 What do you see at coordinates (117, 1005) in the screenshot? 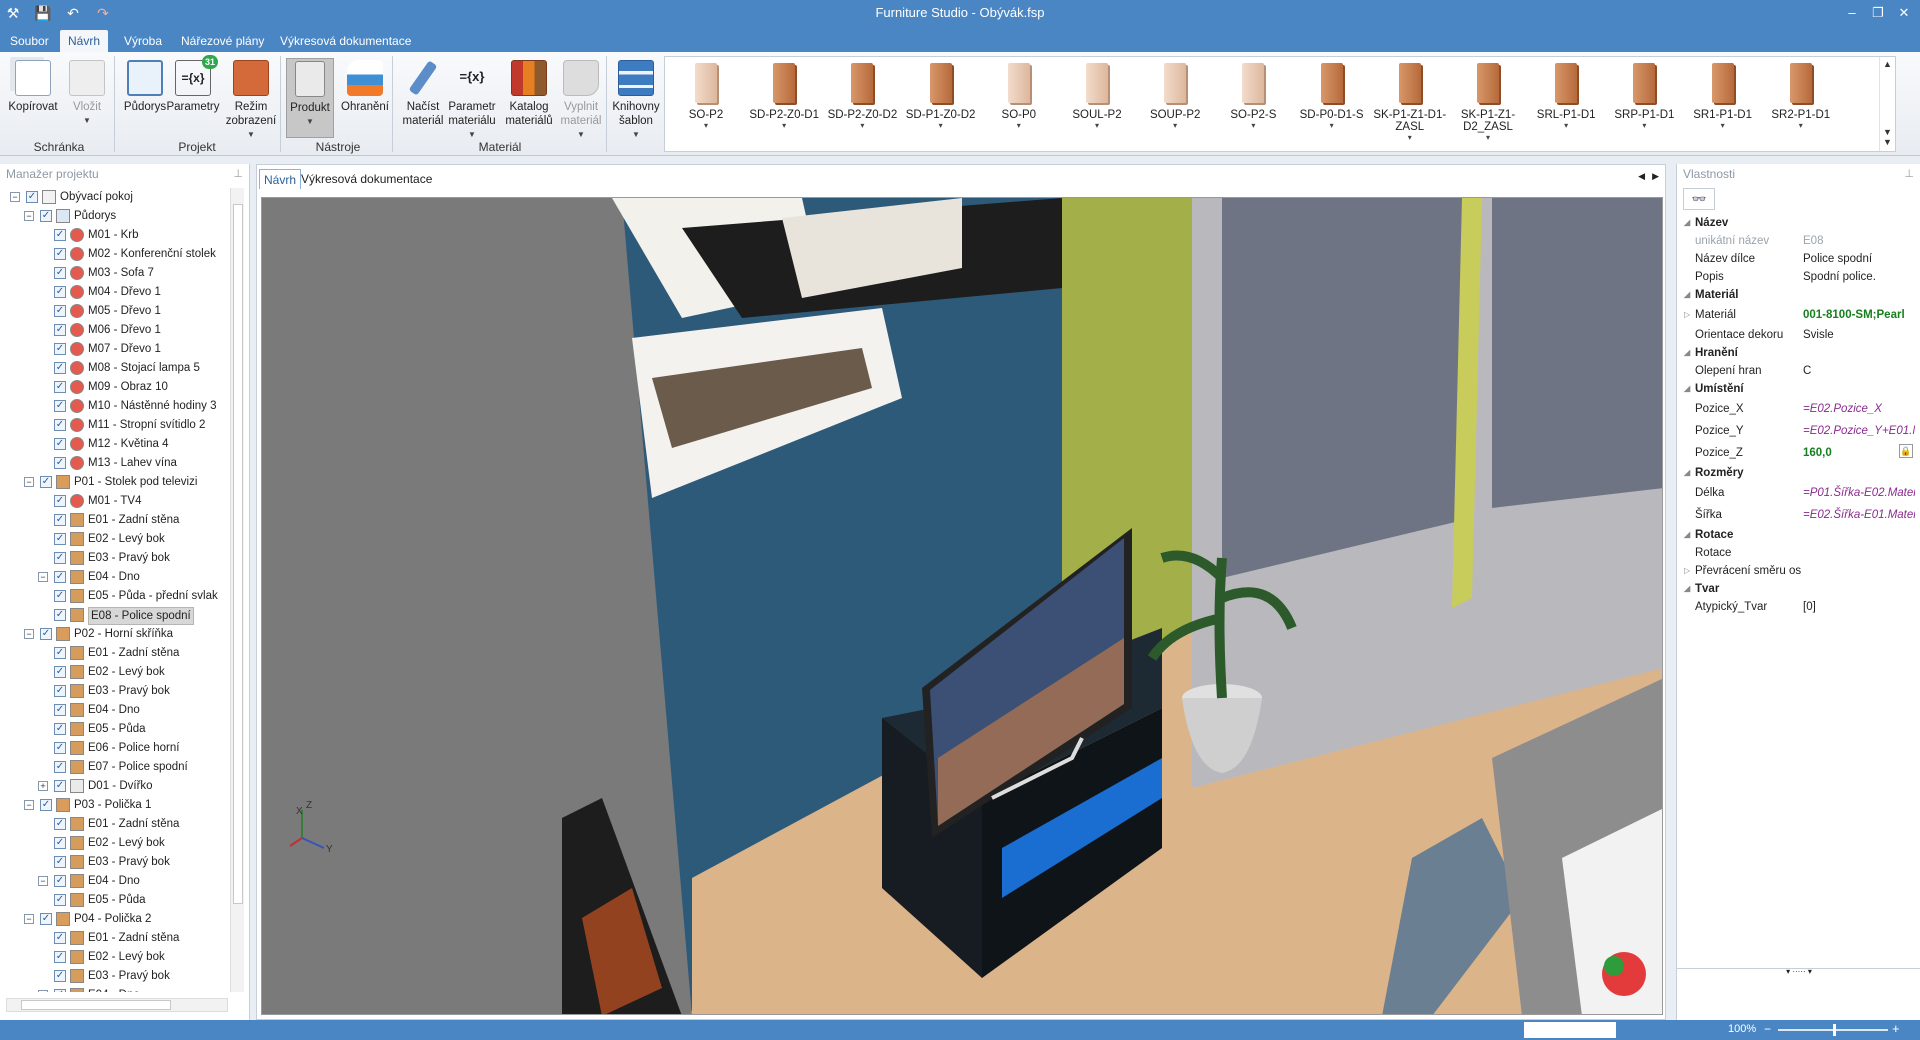
I see `tree-horizontal-scrollbar` at bounding box center [117, 1005].